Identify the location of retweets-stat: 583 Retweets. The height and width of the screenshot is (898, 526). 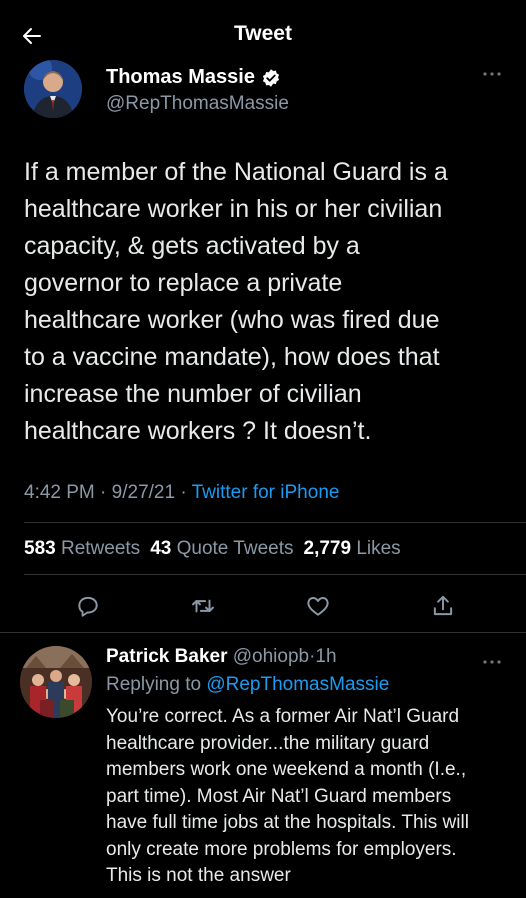
(82, 549).